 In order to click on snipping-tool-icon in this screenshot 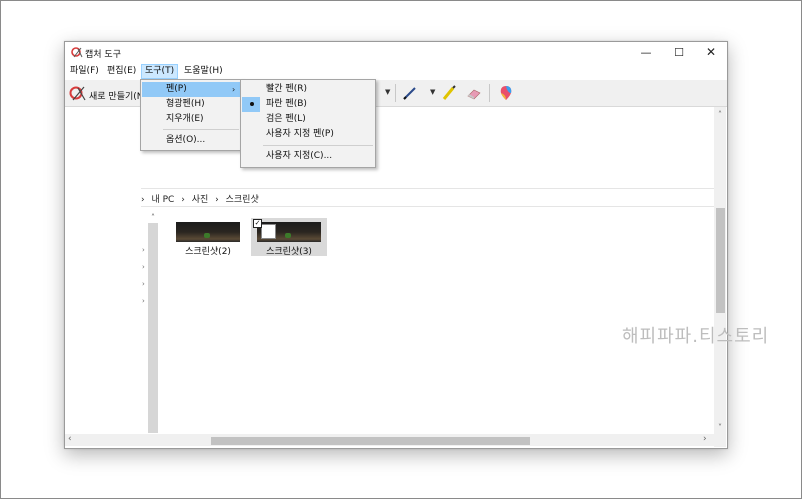, I will do `click(77, 52)`.